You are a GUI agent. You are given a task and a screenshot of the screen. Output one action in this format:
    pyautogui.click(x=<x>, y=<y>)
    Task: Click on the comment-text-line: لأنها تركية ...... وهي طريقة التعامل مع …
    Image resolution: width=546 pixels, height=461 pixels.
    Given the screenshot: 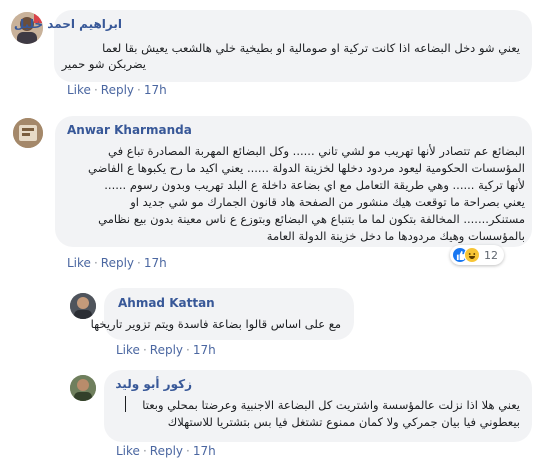 What is the action you would take?
    pyautogui.click(x=314, y=185)
    